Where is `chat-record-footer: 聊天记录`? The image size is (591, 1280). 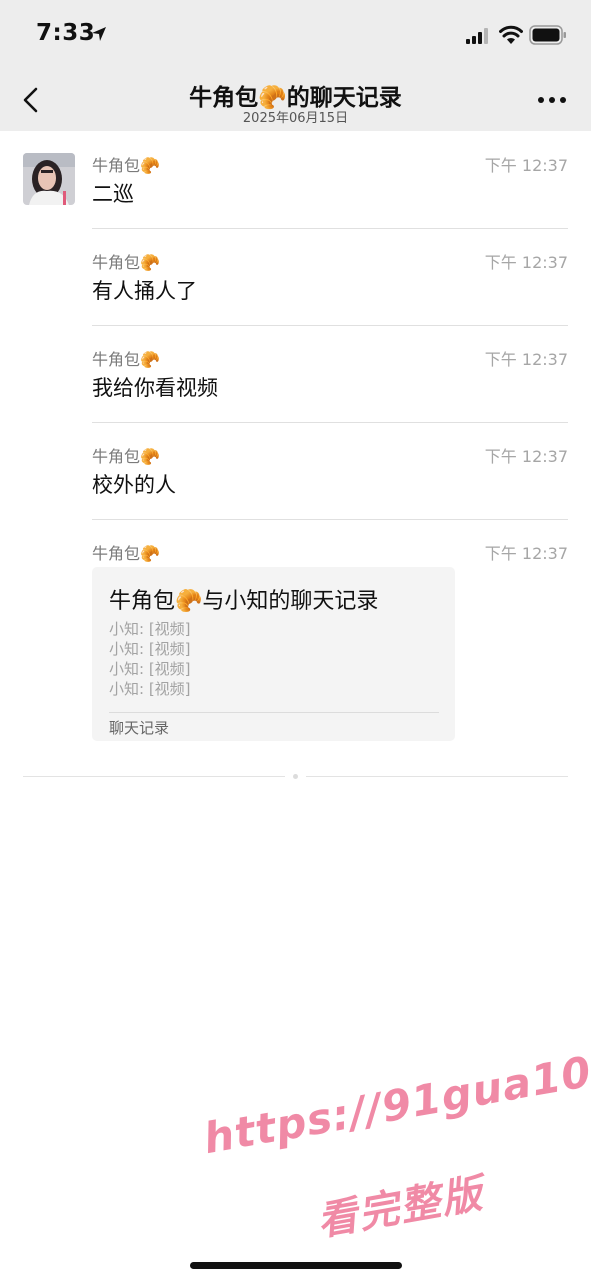 chat-record-footer: 聊天记录 is located at coordinates (139, 728).